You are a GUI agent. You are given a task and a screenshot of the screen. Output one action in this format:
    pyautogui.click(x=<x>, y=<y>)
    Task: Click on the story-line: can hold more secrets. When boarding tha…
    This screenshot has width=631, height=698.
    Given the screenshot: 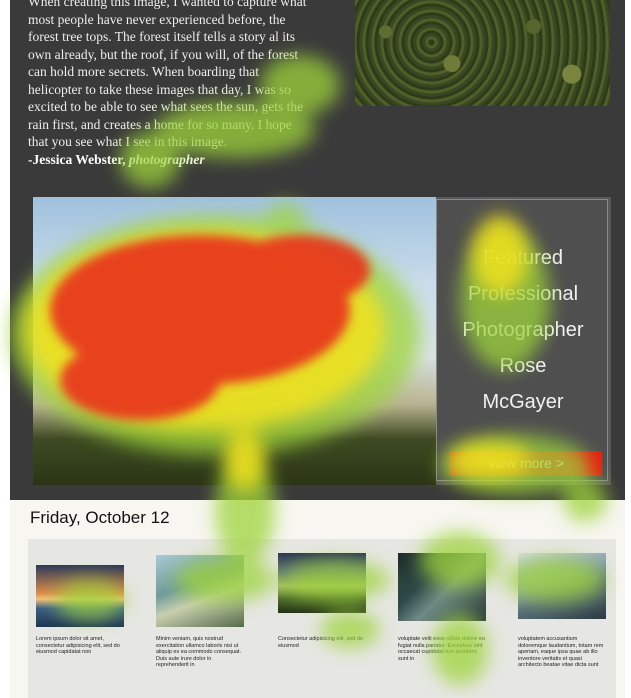 What is the action you would take?
    pyautogui.click(x=144, y=71)
    